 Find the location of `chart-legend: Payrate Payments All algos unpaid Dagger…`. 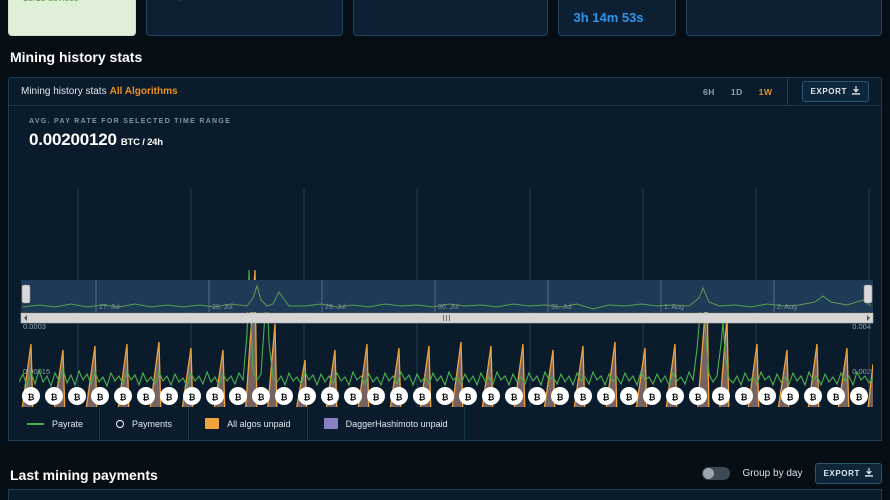

chart-legend: Payrate Payments All algos unpaid Dagger… is located at coordinates (445, 424).